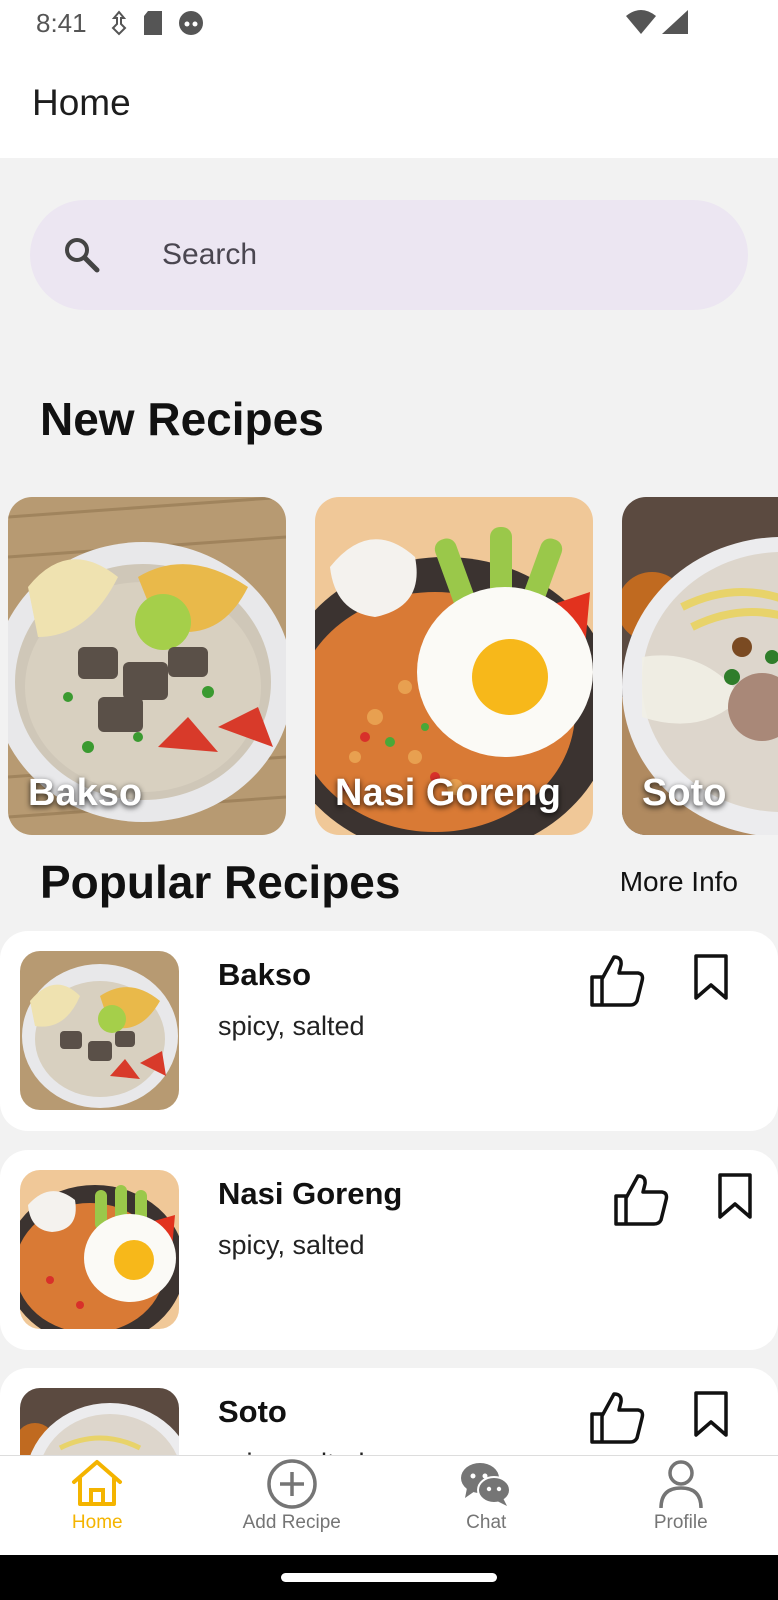  What do you see at coordinates (681, 1484) in the screenshot?
I see `profile-icon` at bounding box center [681, 1484].